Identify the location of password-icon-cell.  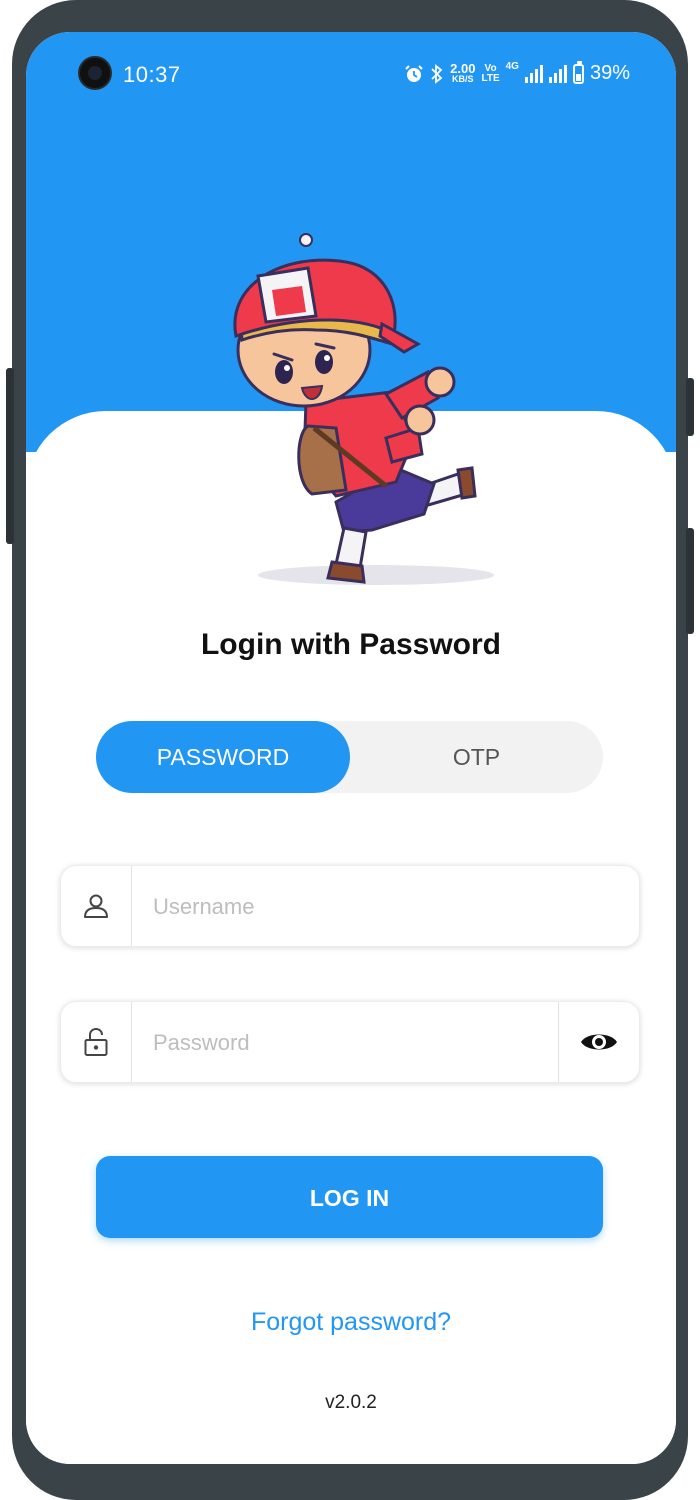
(96, 1042).